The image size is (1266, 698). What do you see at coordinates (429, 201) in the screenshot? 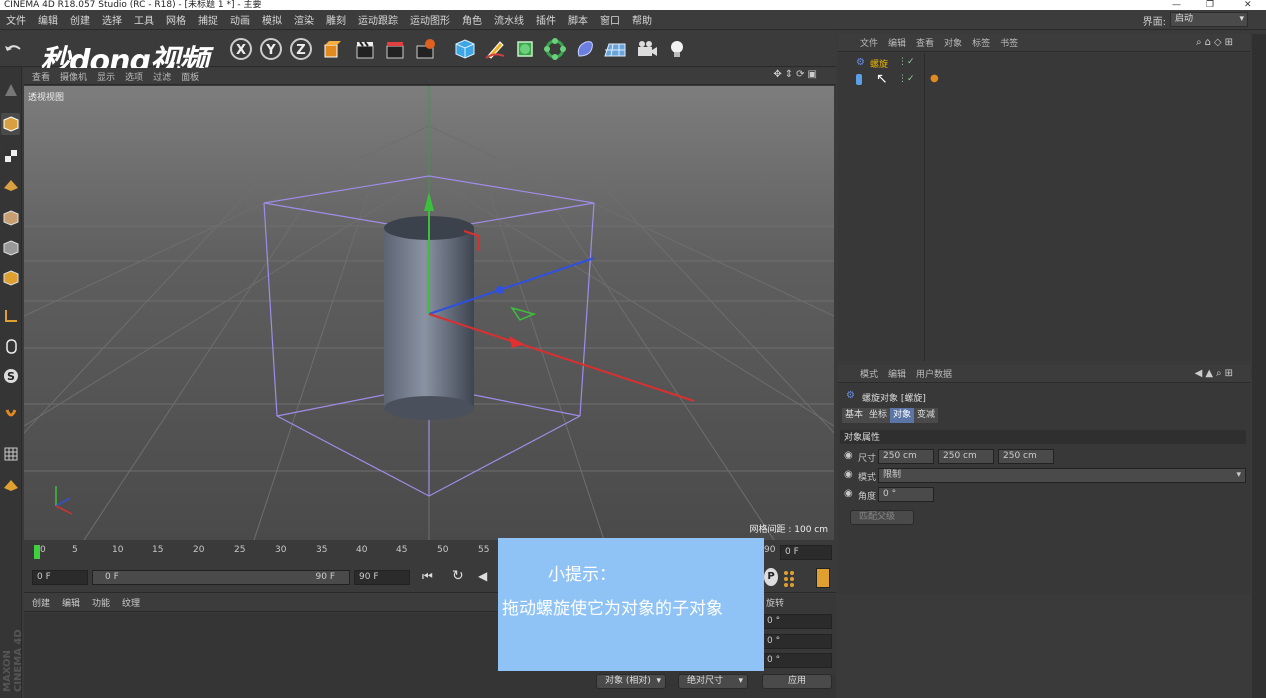
I see `y-gizmo-arrow` at bounding box center [429, 201].